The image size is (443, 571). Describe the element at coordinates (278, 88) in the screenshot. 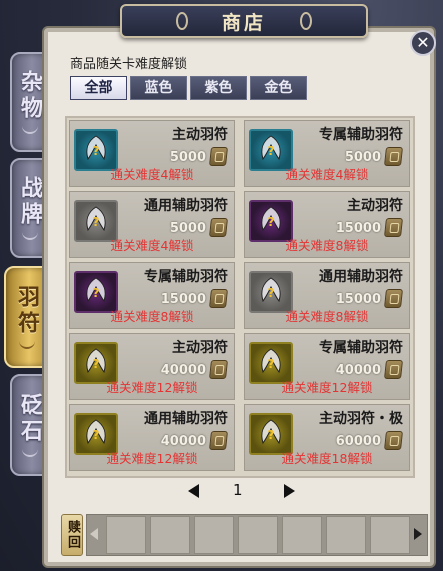

I see `filter-tab-gold: 金色` at that location.